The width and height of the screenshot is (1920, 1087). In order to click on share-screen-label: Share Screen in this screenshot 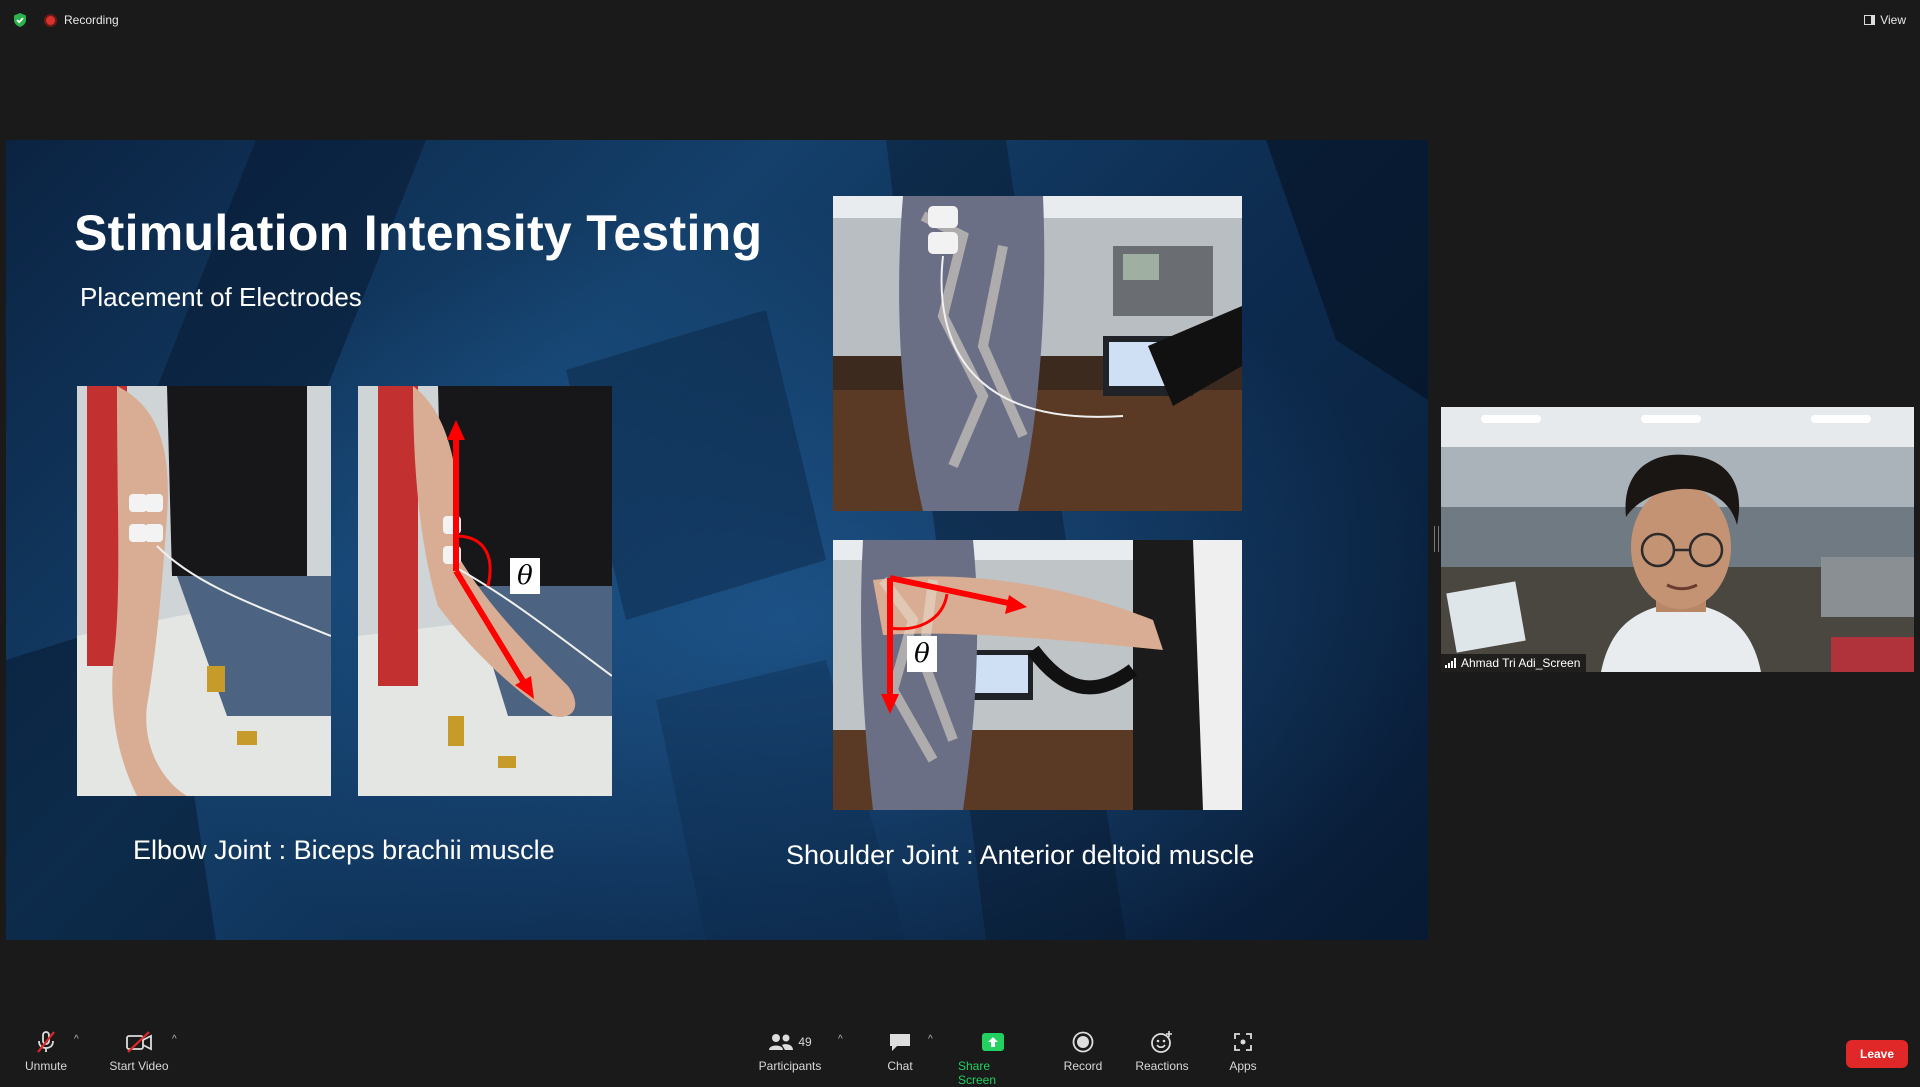, I will do `click(977, 1073)`.